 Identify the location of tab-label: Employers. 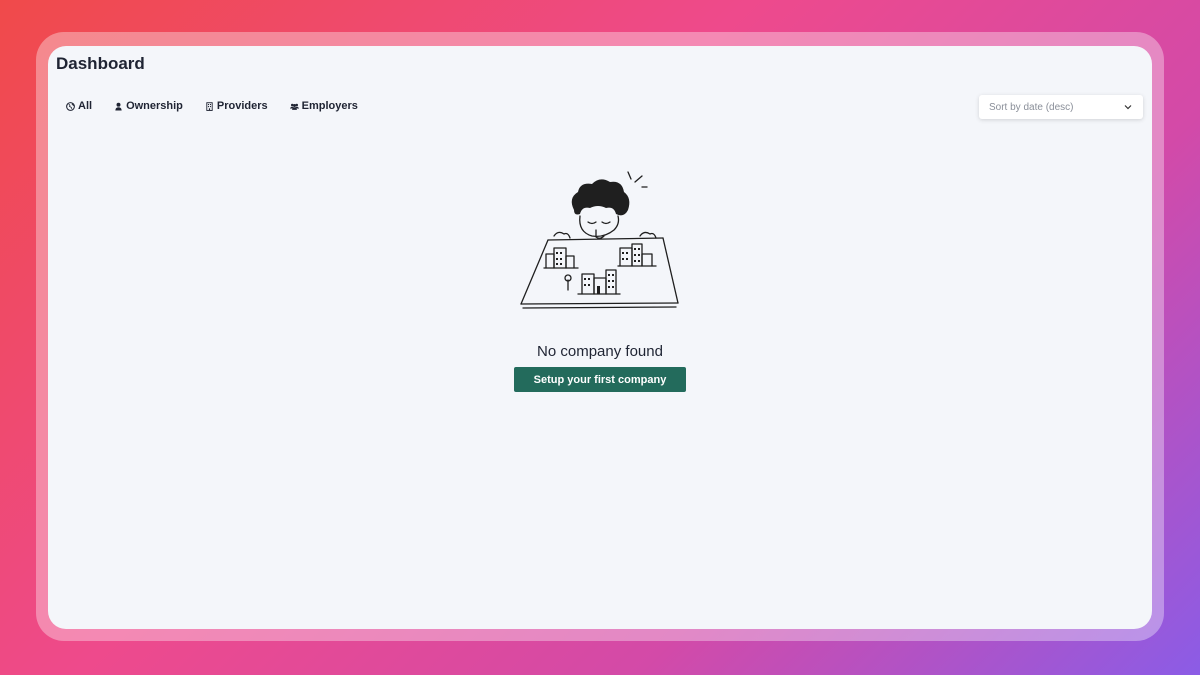
(329, 106).